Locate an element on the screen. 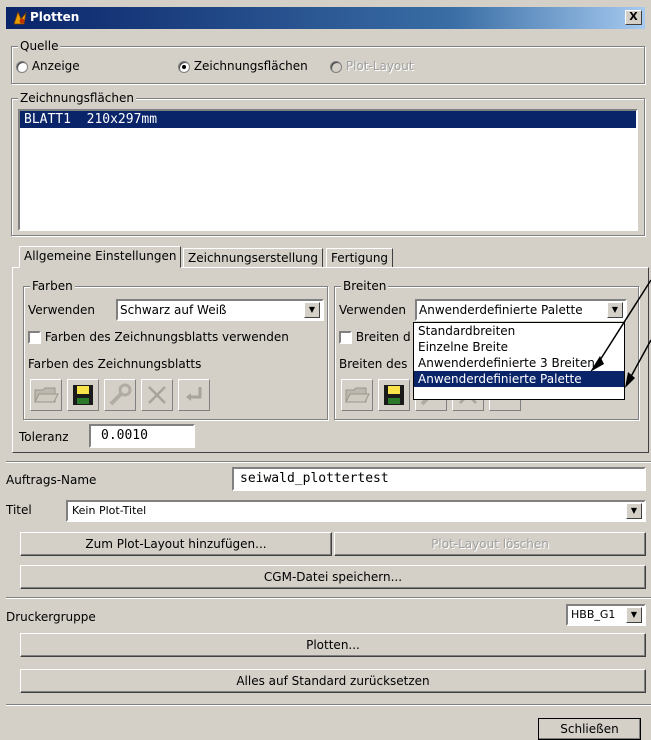  option-standardbreiten: Standardbreiten is located at coordinates (519, 331).